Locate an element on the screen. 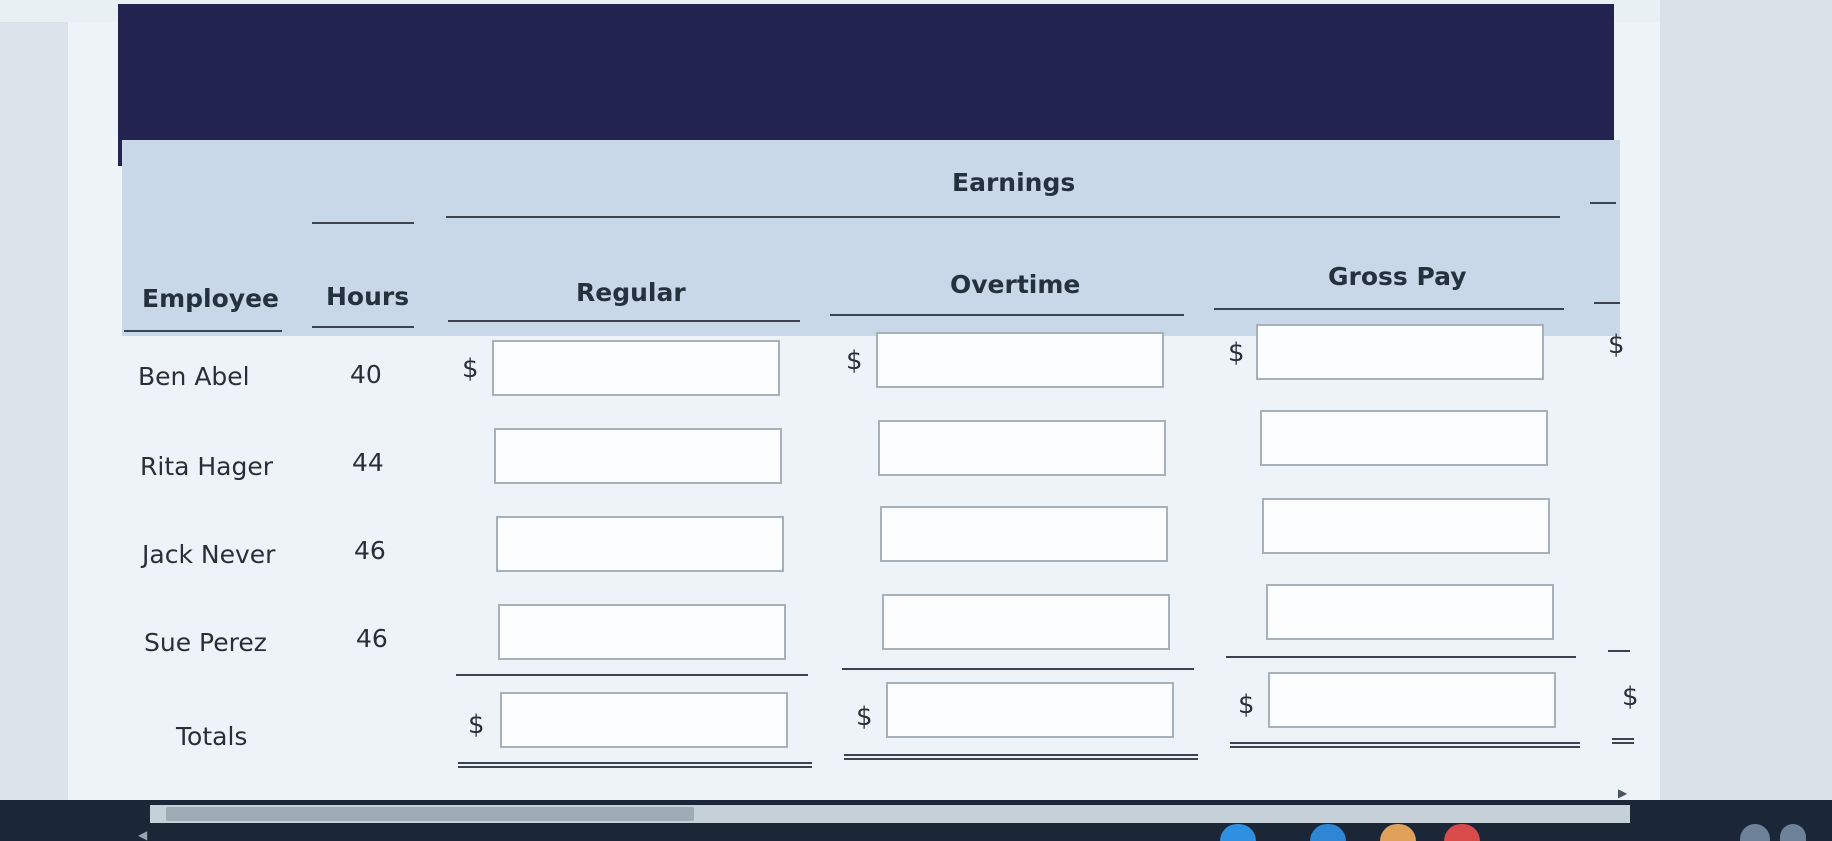 The height and width of the screenshot is (841, 1832). overtime-total-rule is located at coordinates (1018, 669).